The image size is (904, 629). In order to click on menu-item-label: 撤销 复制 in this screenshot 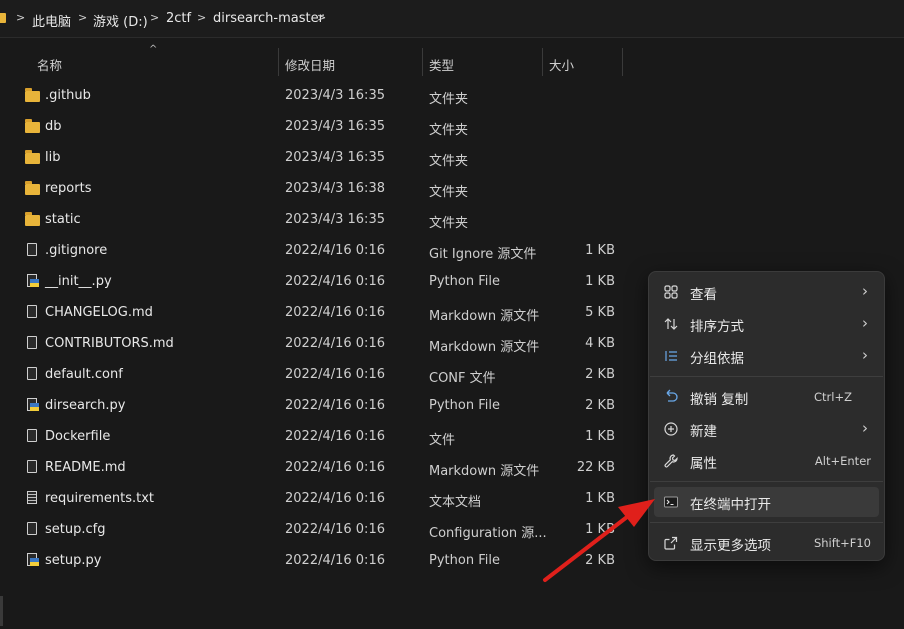, I will do `click(719, 400)`.